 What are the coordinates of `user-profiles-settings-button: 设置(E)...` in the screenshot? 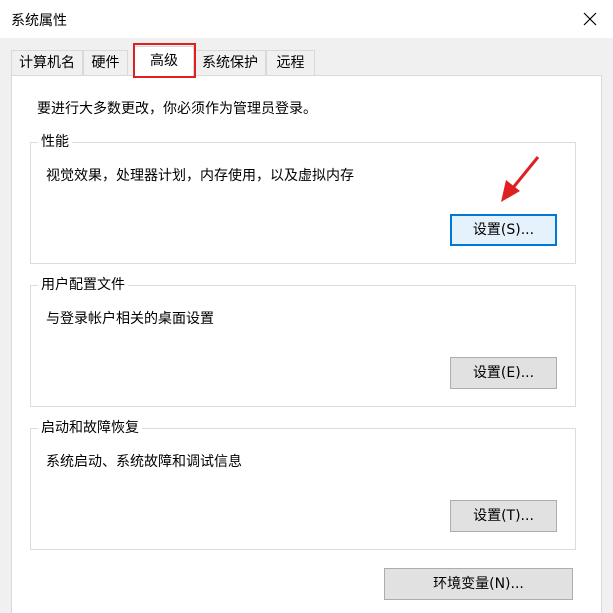 It's located at (503, 373).